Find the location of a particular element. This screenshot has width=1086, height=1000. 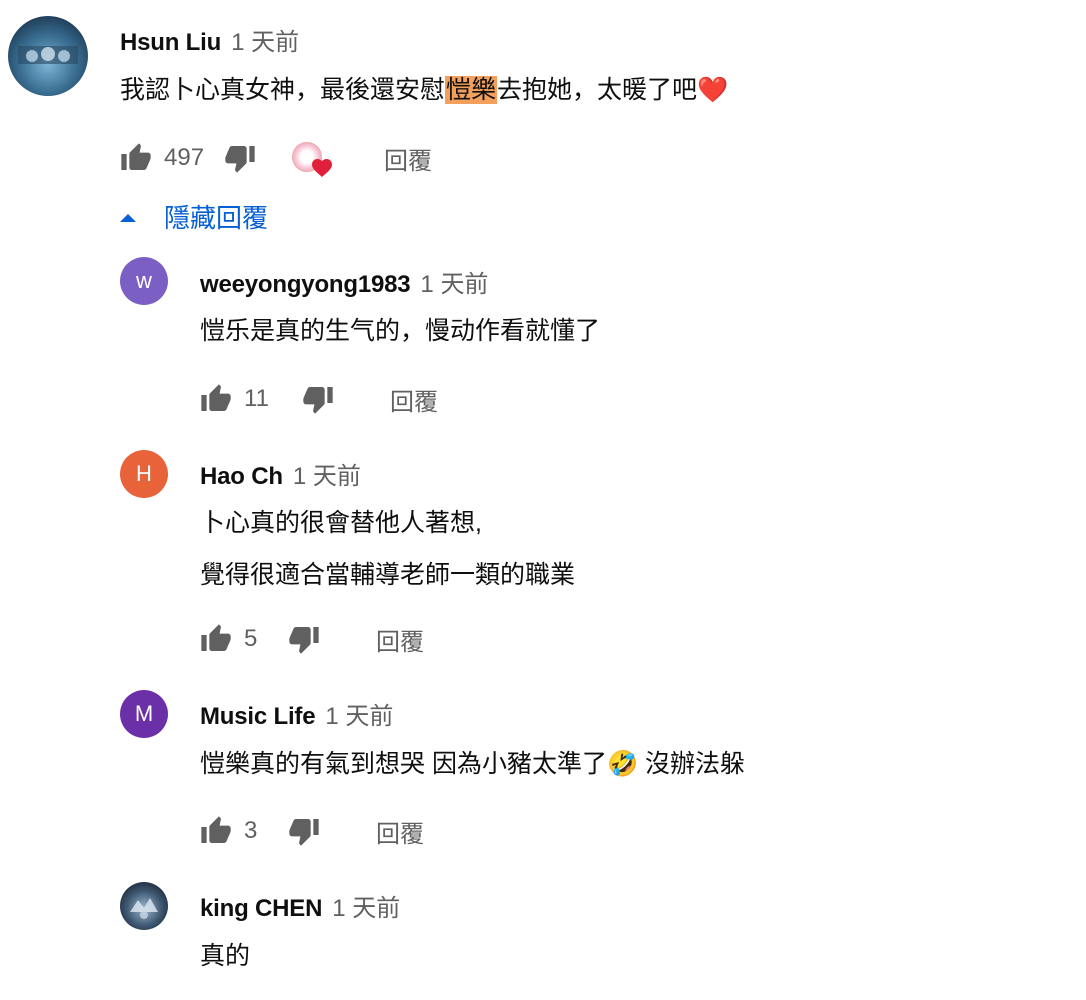

reply-toolbar: 3 回覆 is located at coordinates (311, 831).